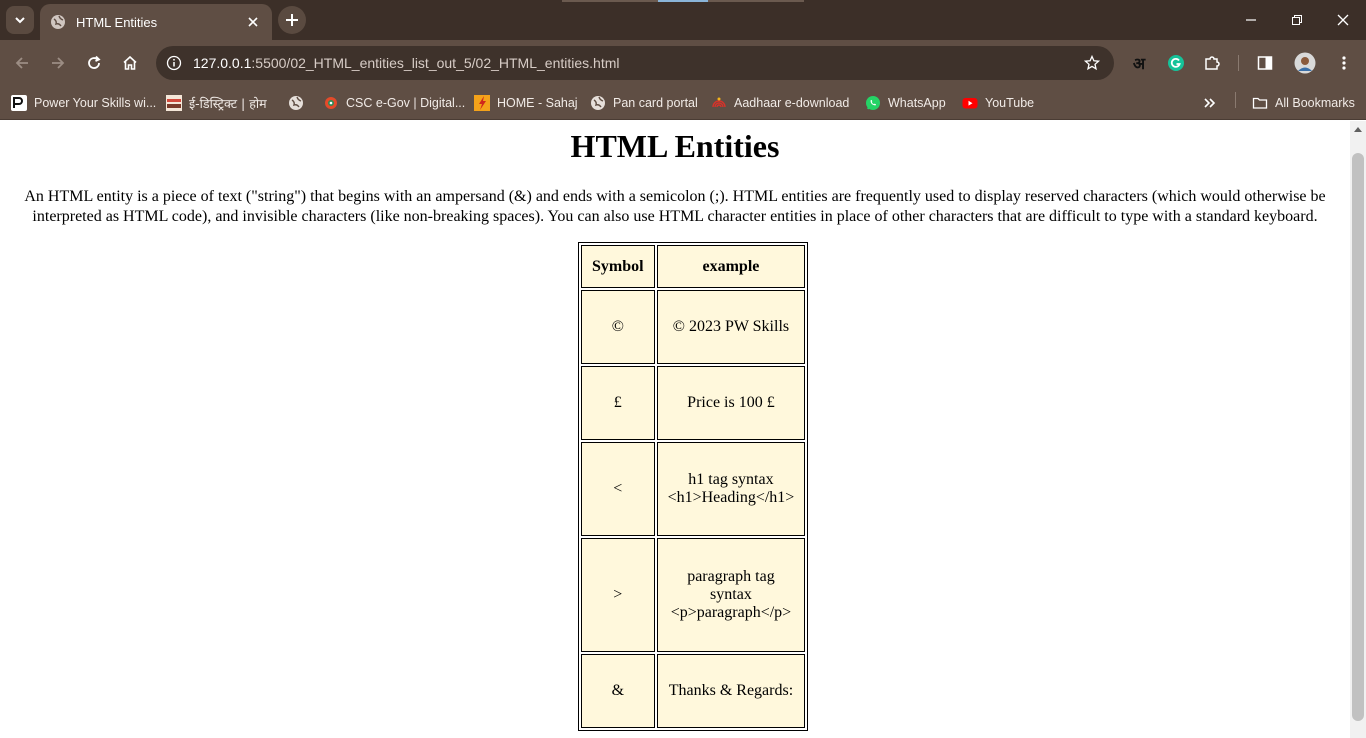  I want to click on bookmark-globe, so click(299, 103).